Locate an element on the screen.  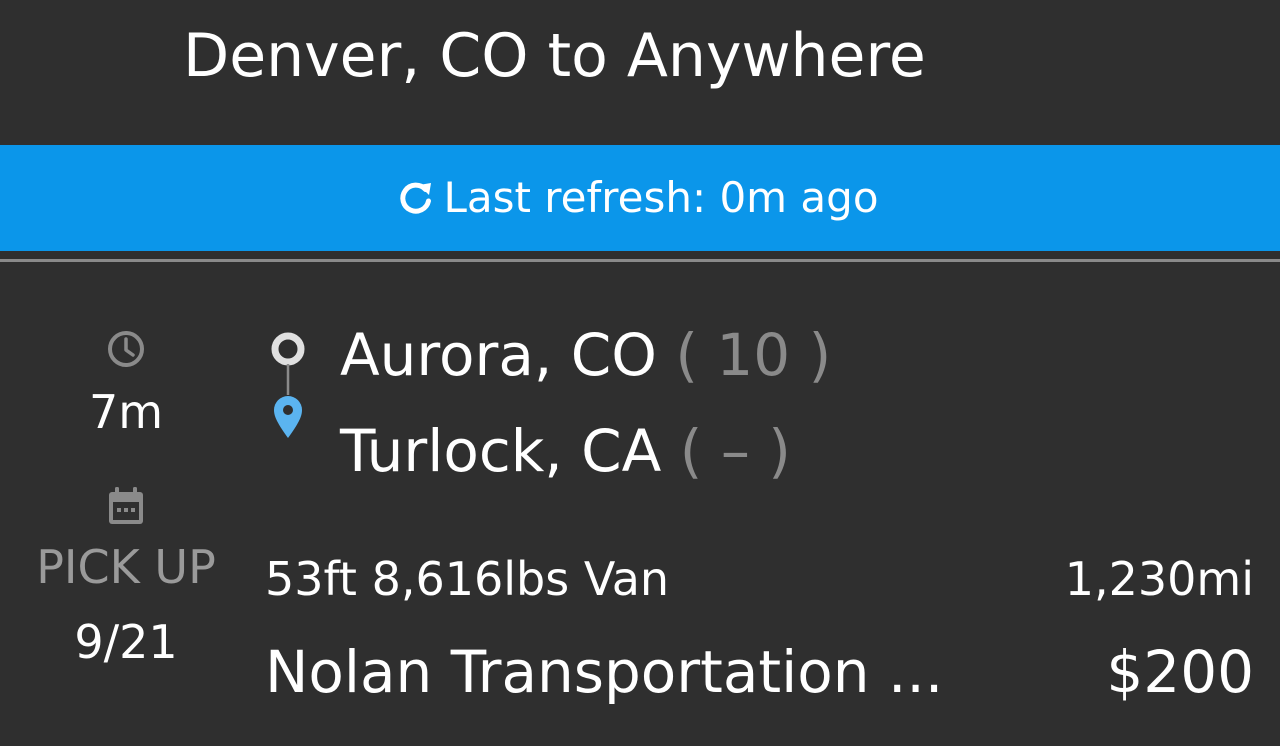
refresh-status: Last refresh: 0m ago is located at coordinates (637, 198).